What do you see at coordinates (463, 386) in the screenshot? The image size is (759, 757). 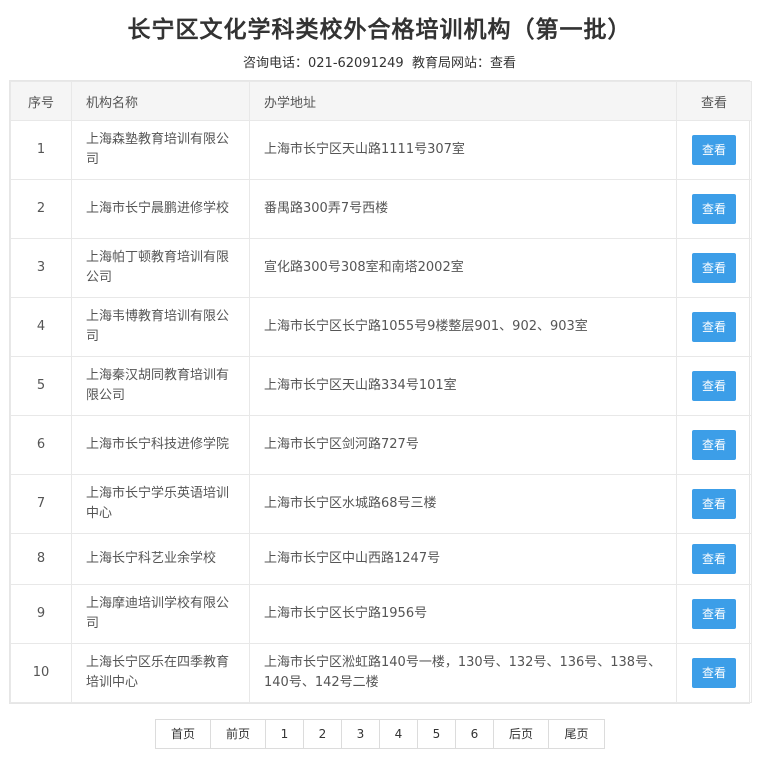 I see `institution-address: 上海市长宁区天山路334号101室` at bounding box center [463, 386].